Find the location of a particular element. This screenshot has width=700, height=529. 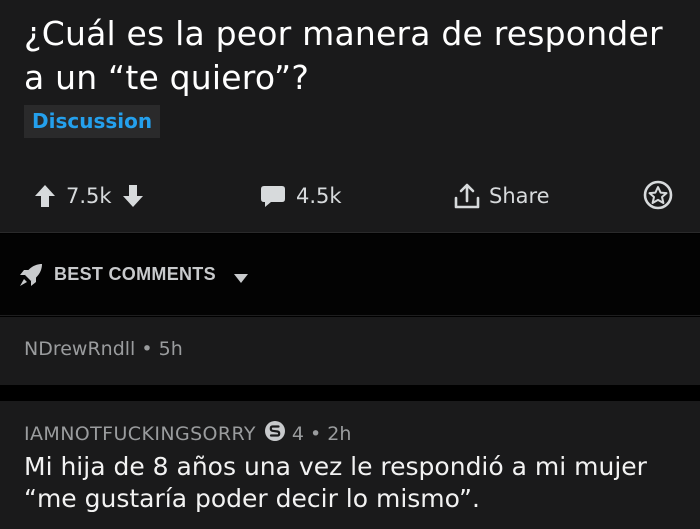

comment-collapsed: NDrewRndll • 5h is located at coordinates (350, 351).